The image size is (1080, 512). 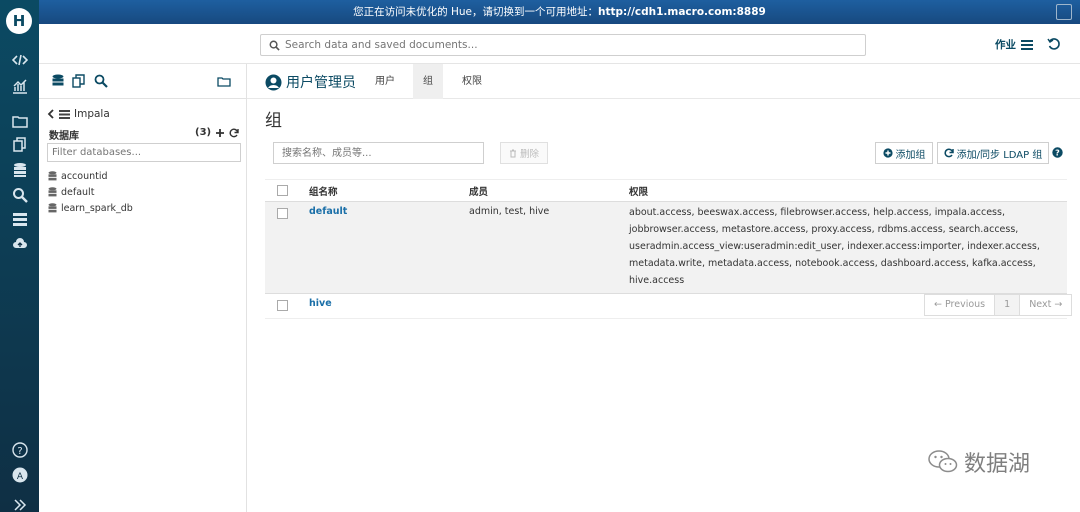 I want to click on banner-text: 您正在访问未优化的 Hue，请切换到一个可用地址：, so click(x=475, y=12).